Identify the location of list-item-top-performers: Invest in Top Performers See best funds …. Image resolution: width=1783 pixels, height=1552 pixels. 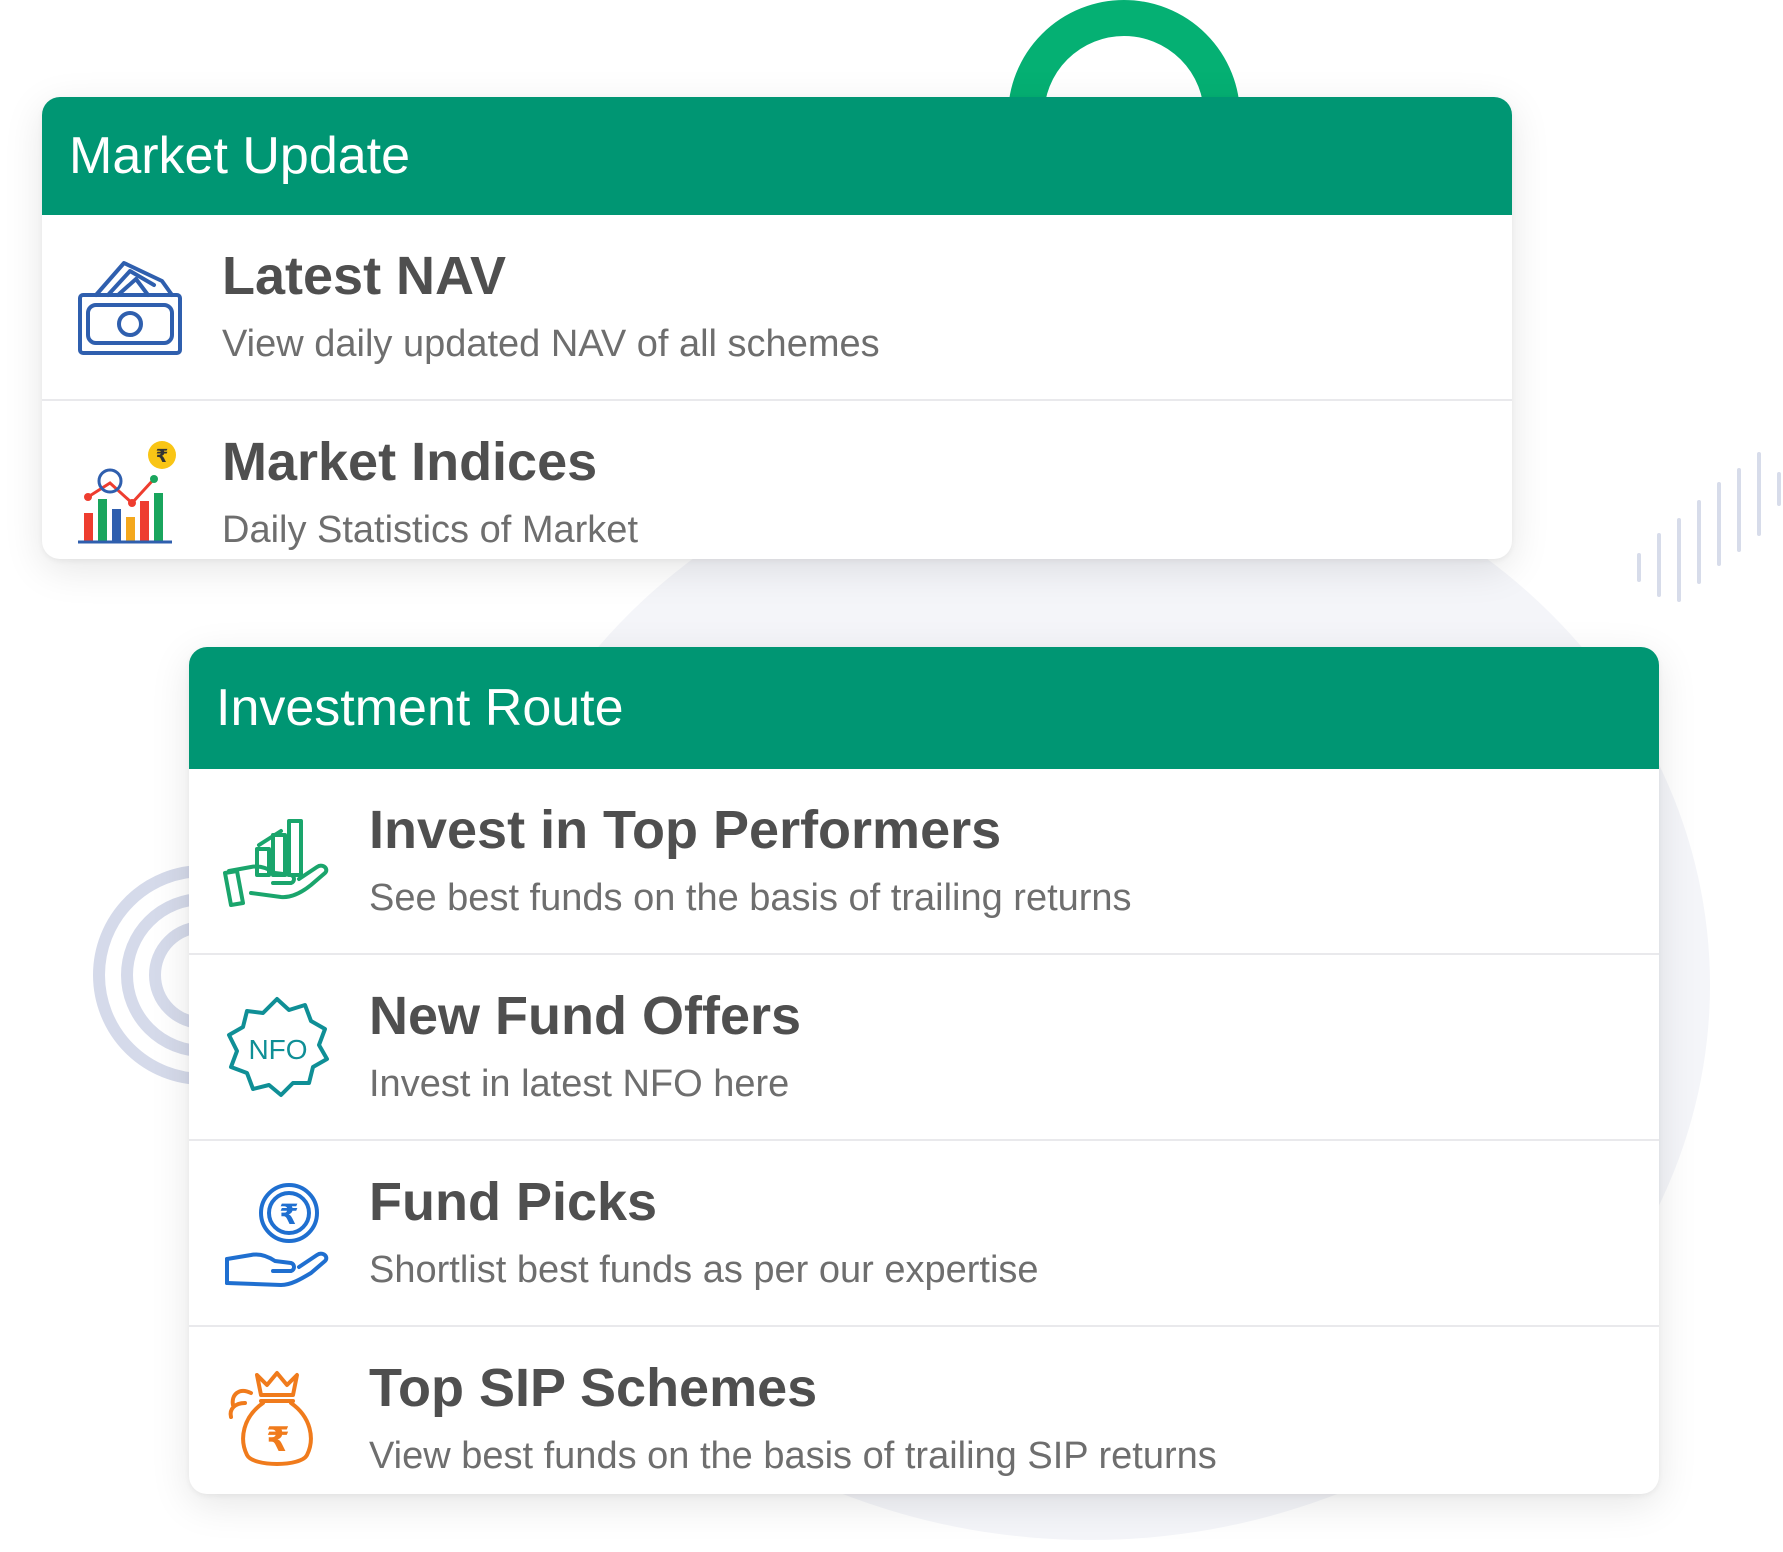
(924, 862).